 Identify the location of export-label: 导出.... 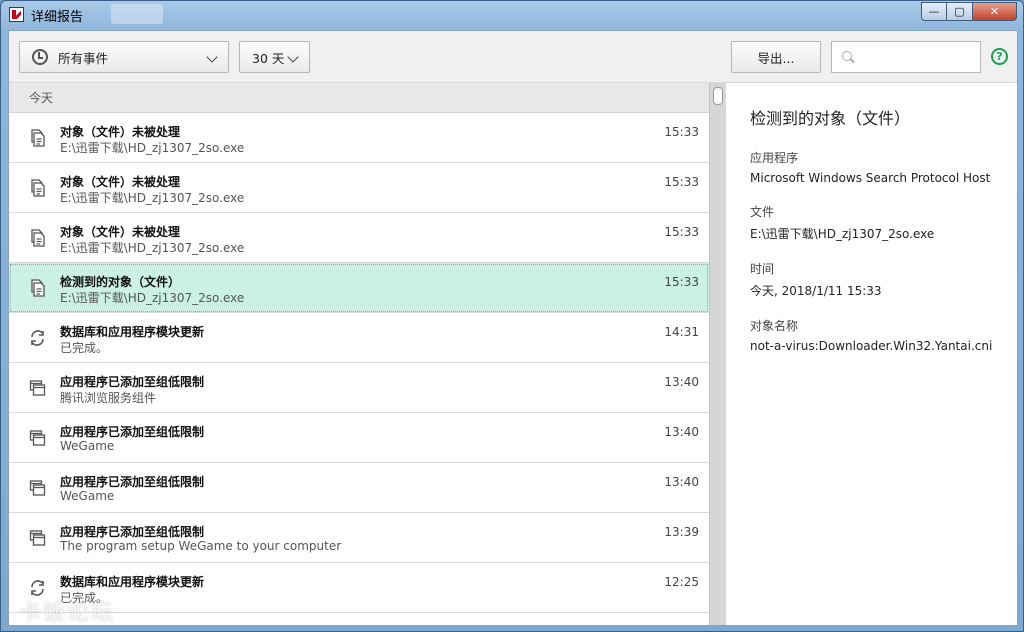
(776, 58).